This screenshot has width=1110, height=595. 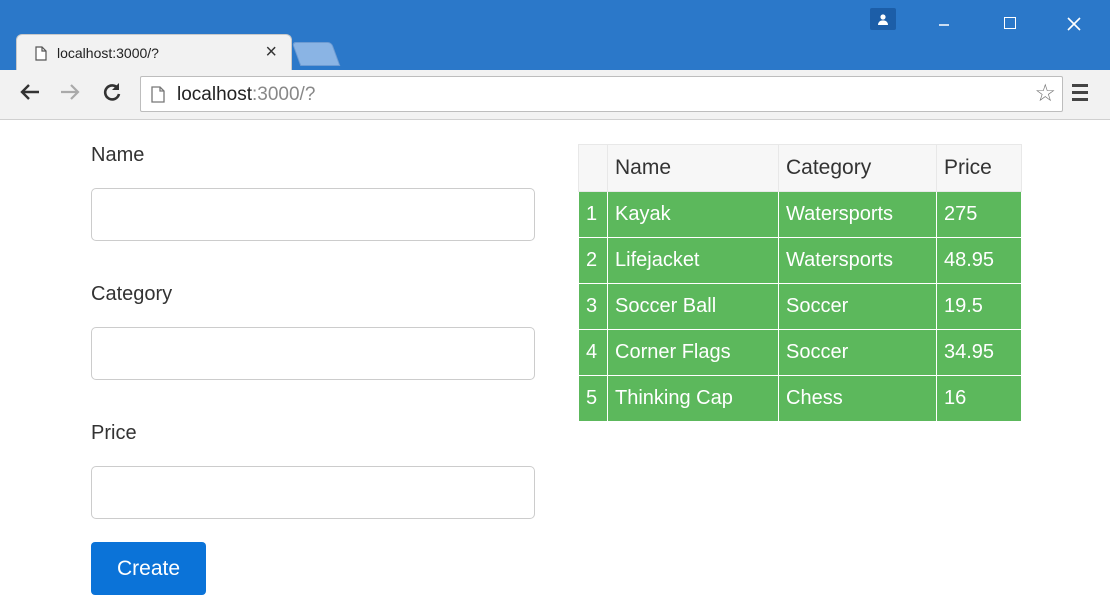 I want to click on row-index: 4, so click(x=593, y=352).